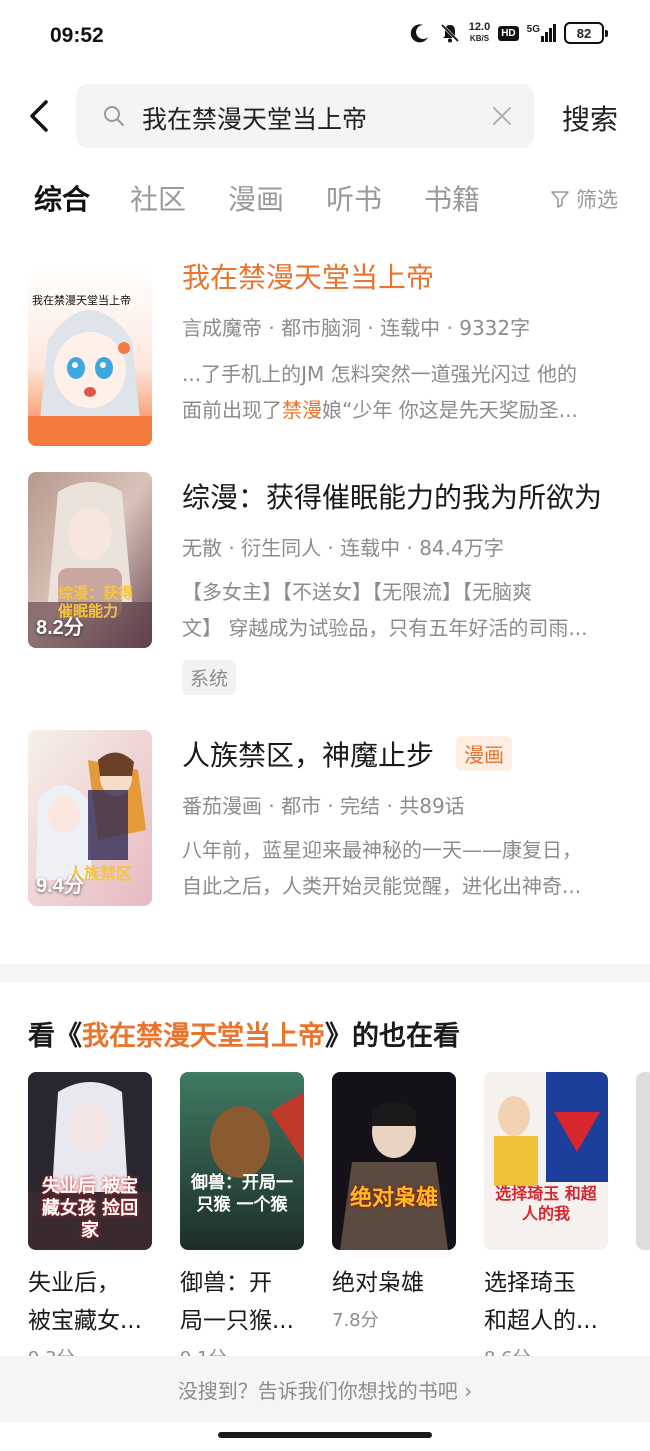 This screenshot has width=650, height=1451. I want to click on result-meta: 无散 · 衍生同人 · 连载中 · 84.4万字, so click(343, 548).